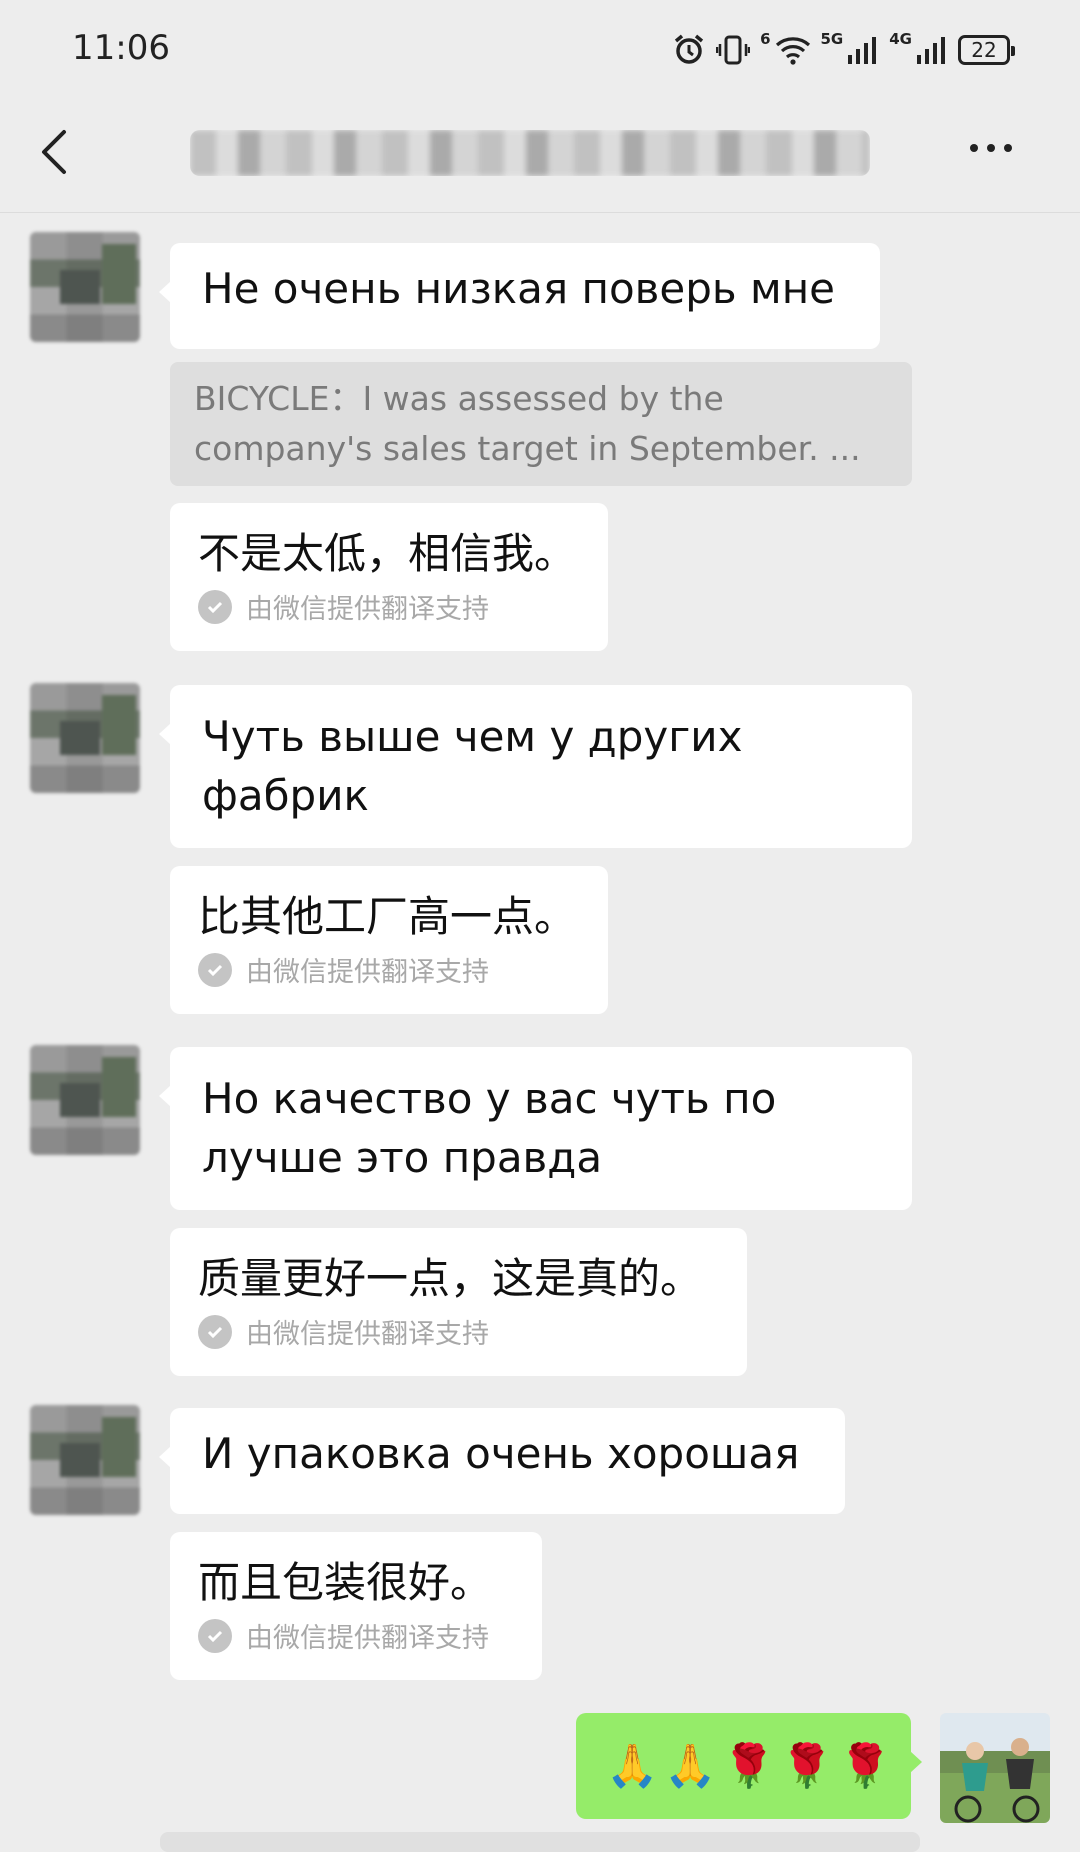 The width and height of the screenshot is (1080, 1852). What do you see at coordinates (121, 48) in the screenshot?
I see `status-time: 11:06` at bounding box center [121, 48].